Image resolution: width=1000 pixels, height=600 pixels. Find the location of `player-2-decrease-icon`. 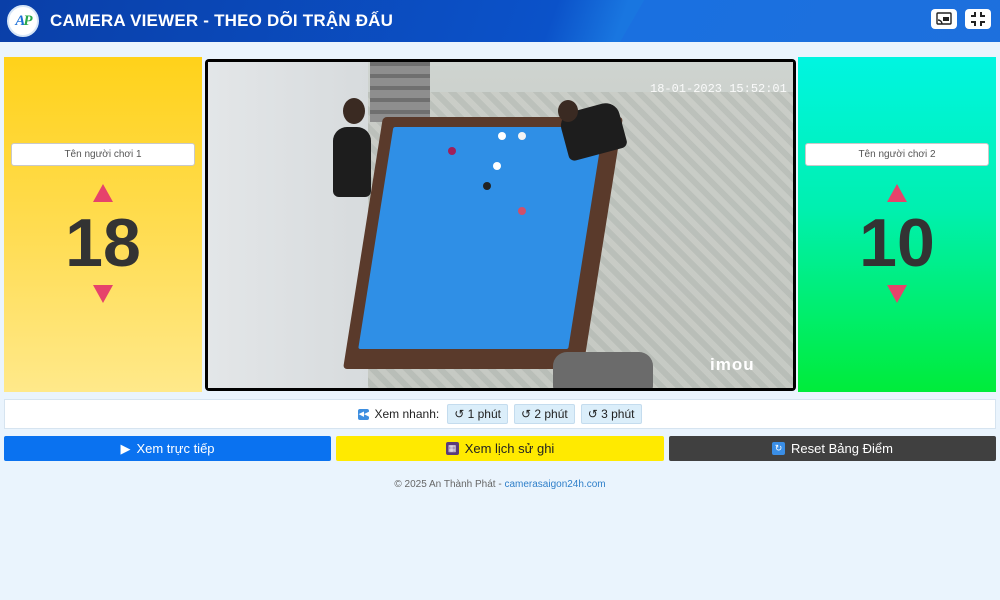

player-2-decrease-icon is located at coordinates (897, 294).